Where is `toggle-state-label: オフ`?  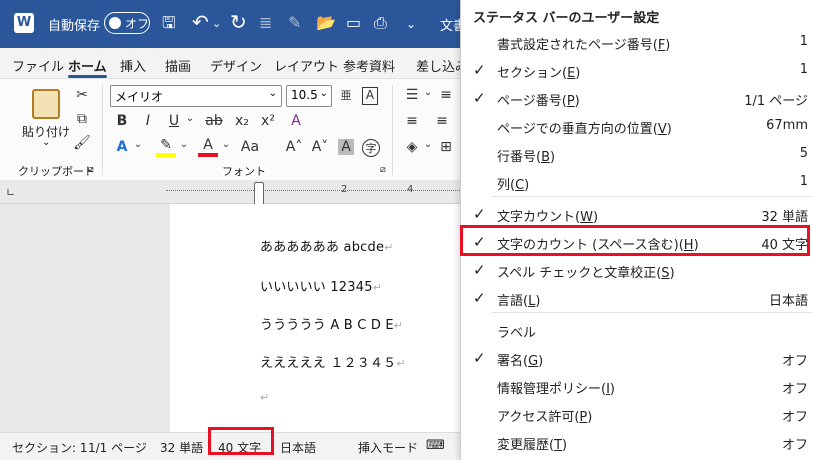 toggle-state-label: オフ is located at coordinates (137, 24).